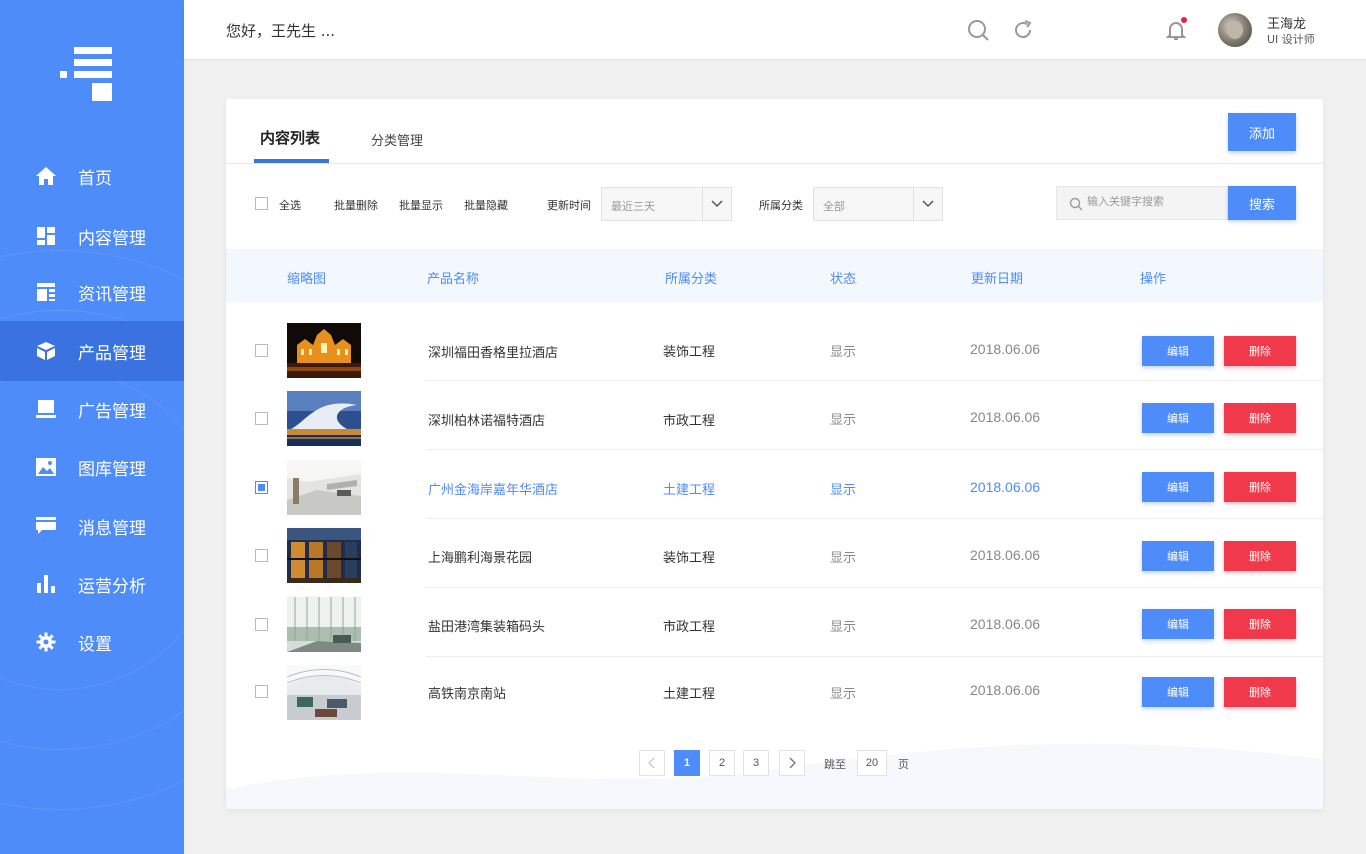 The width and height of the screenshot is (1366, 854). I want to click on tab-content-list: 内容列表, so click(290, 137).